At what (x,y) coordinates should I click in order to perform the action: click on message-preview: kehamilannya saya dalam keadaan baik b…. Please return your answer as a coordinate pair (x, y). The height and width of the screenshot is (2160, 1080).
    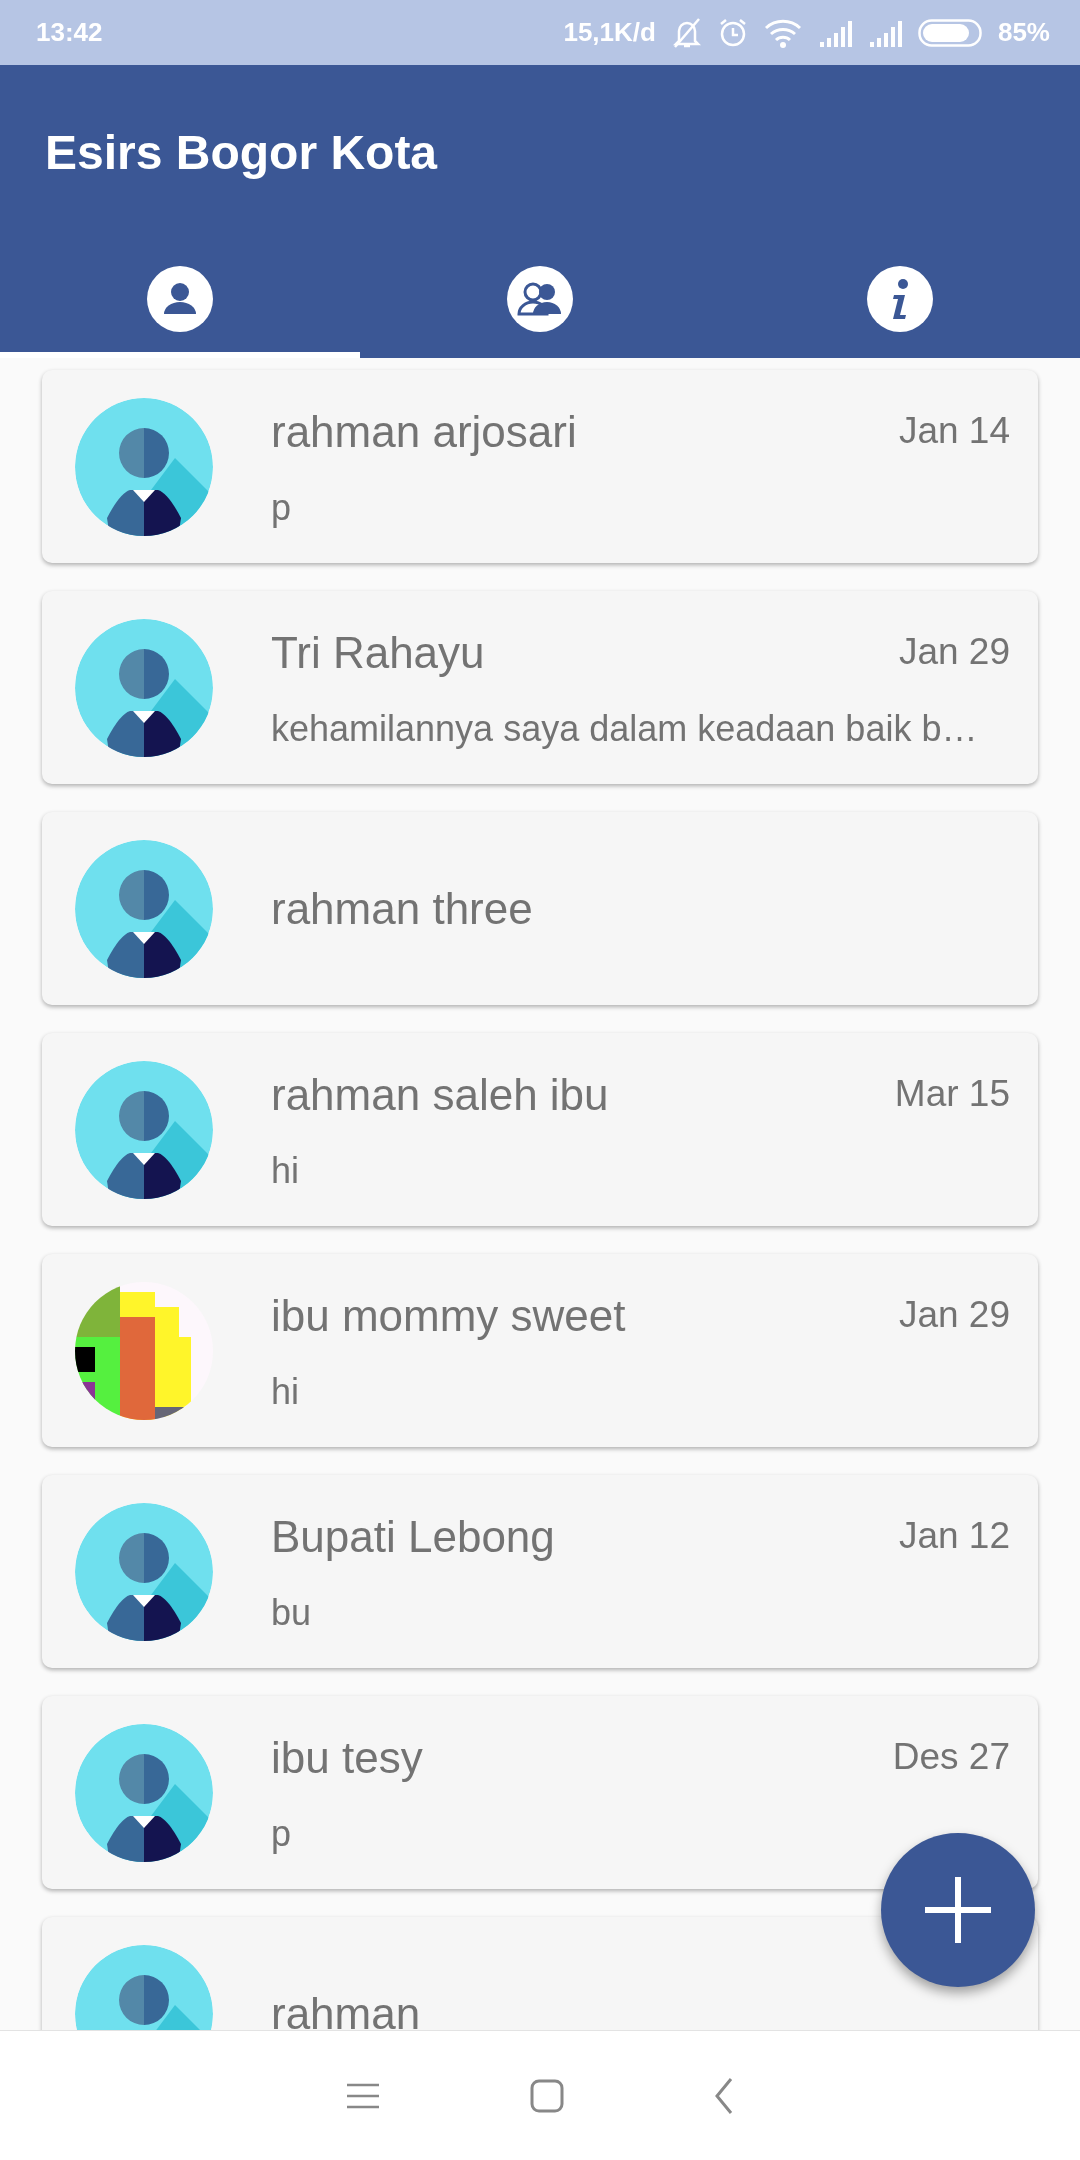
    Looking at the image, I should click on (625, 728).